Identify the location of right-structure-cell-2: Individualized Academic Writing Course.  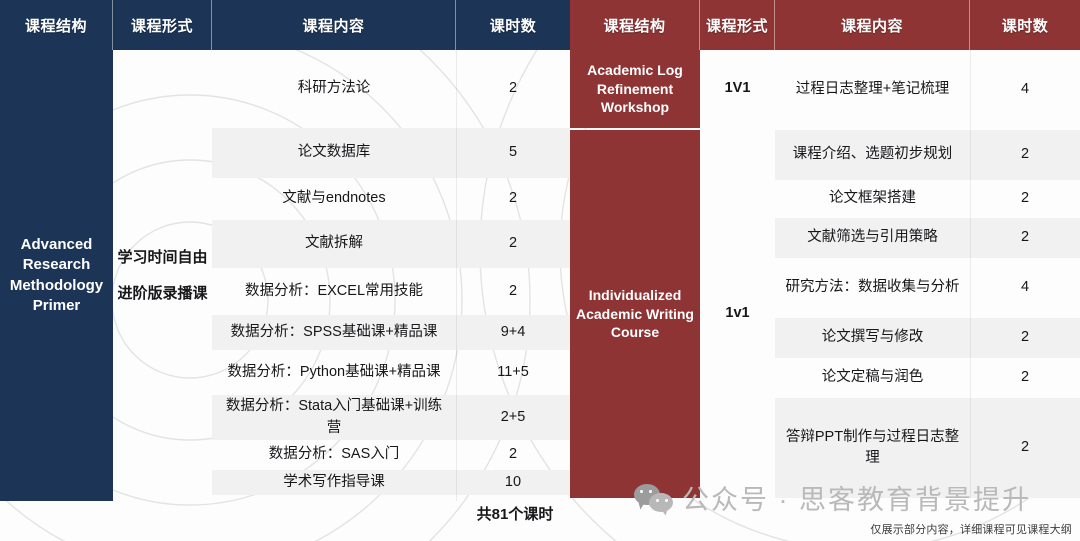
(635, 314).